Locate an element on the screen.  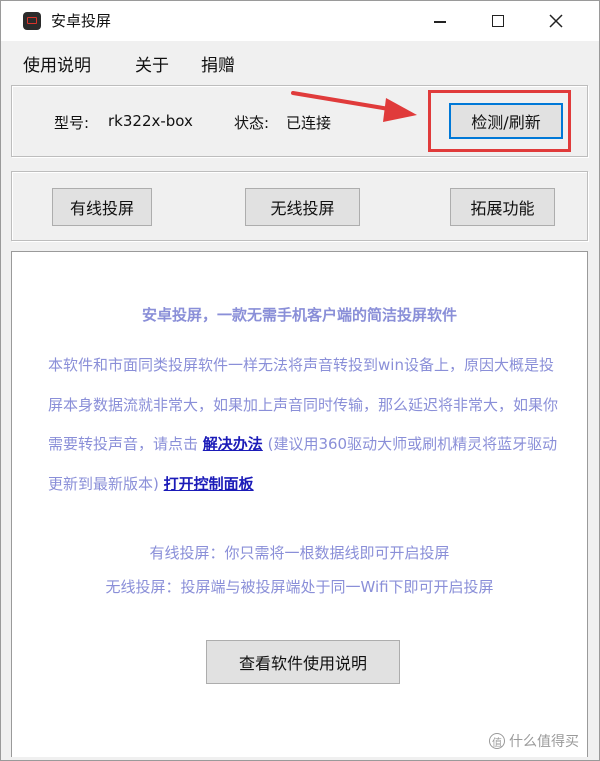
title-bar: 安卓投屏 is located at coordinates (300, 21).